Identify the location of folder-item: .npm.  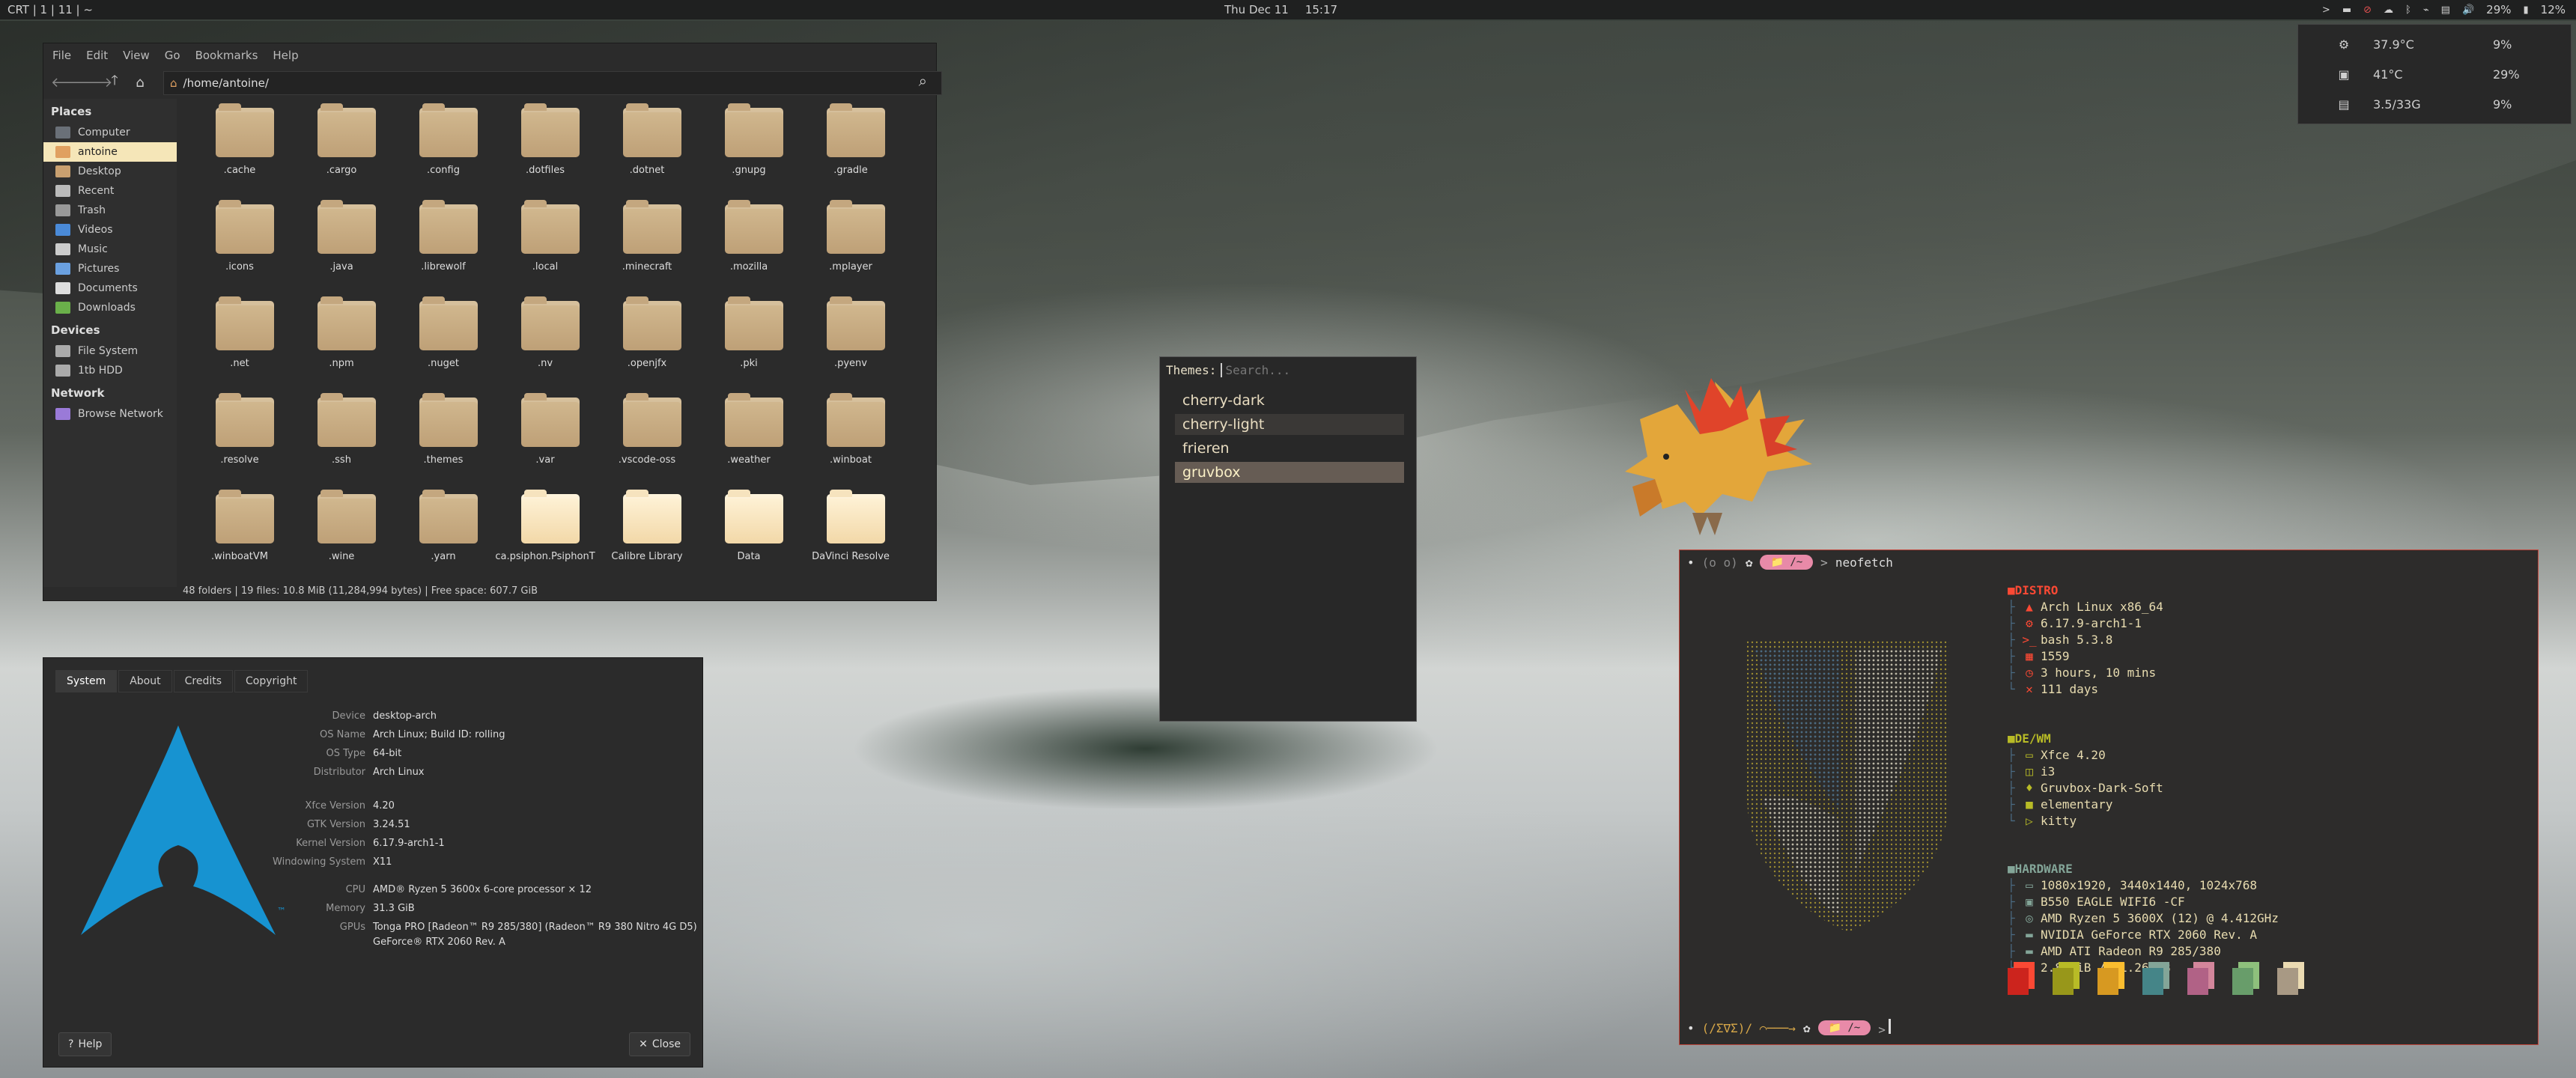
(341, 340).